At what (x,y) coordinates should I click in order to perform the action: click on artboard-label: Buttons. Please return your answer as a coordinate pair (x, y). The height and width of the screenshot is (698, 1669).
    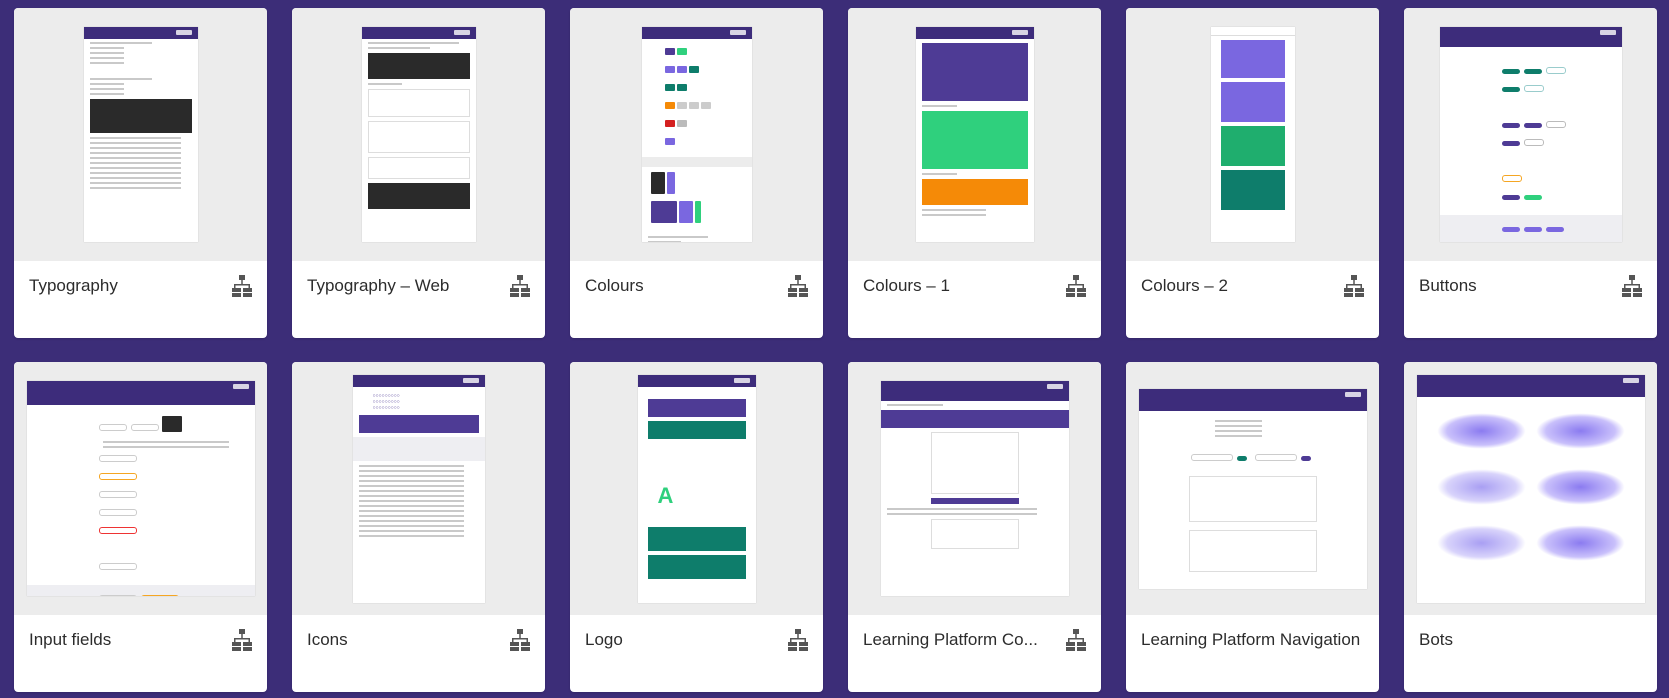
    Looking at the image, I should click on (1448, 285).